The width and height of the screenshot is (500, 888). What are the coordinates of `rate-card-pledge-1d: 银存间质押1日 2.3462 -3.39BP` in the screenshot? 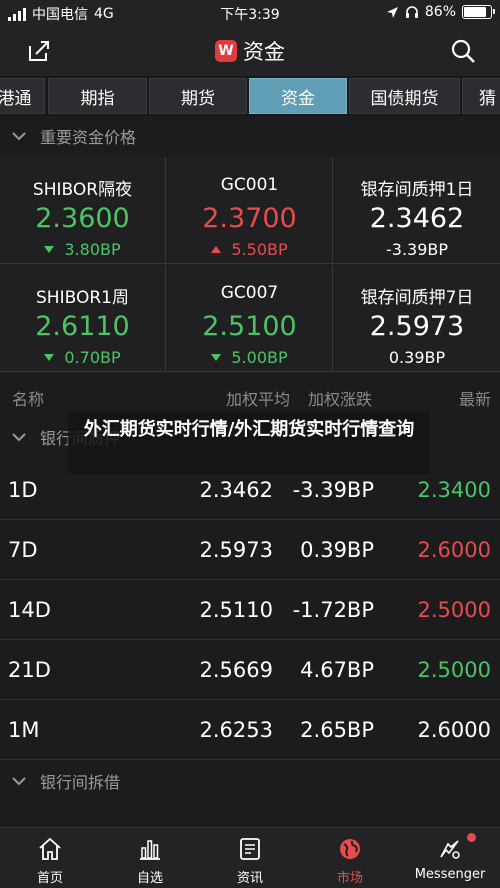 It's located at (417, 210).